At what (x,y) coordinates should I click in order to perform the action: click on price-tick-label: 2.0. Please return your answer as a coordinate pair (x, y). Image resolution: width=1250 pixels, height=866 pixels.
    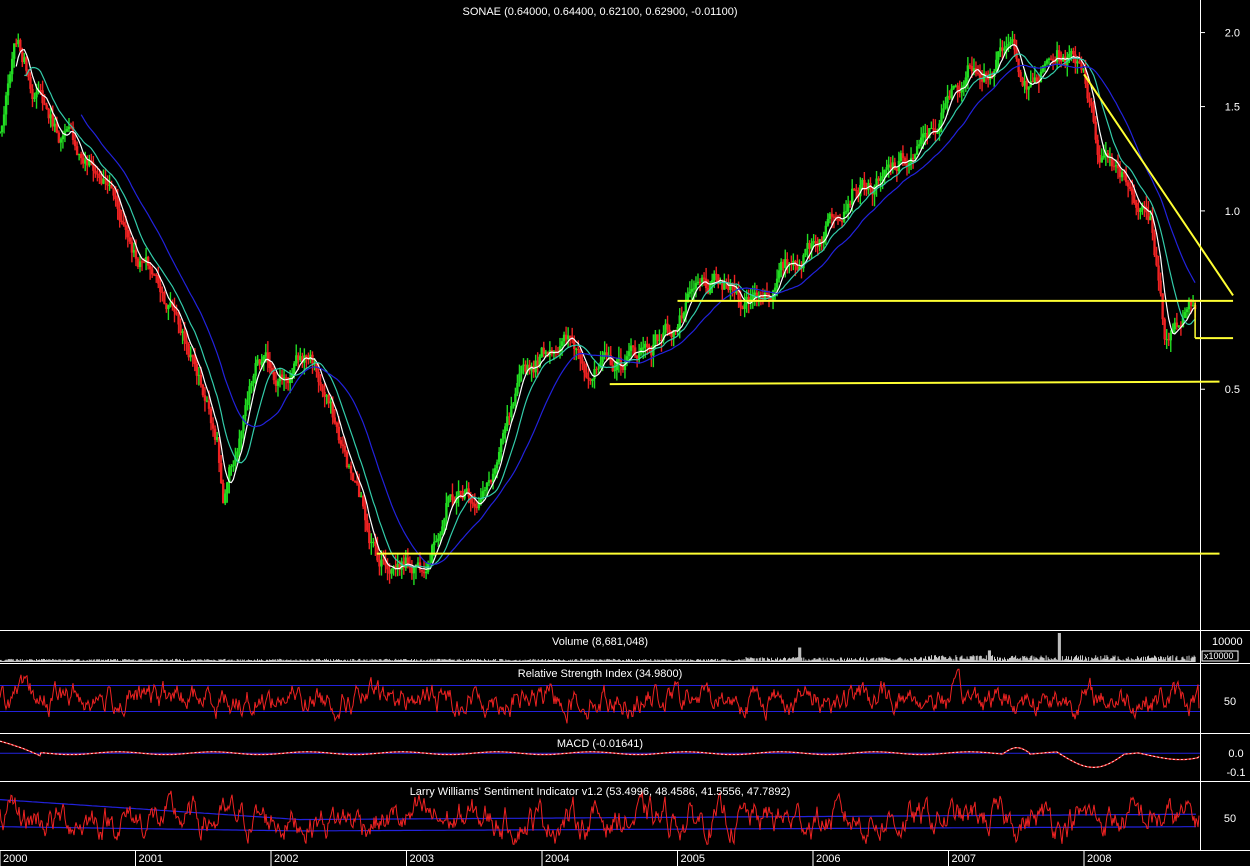
    Looking at the image, I should click on (1232, 34).